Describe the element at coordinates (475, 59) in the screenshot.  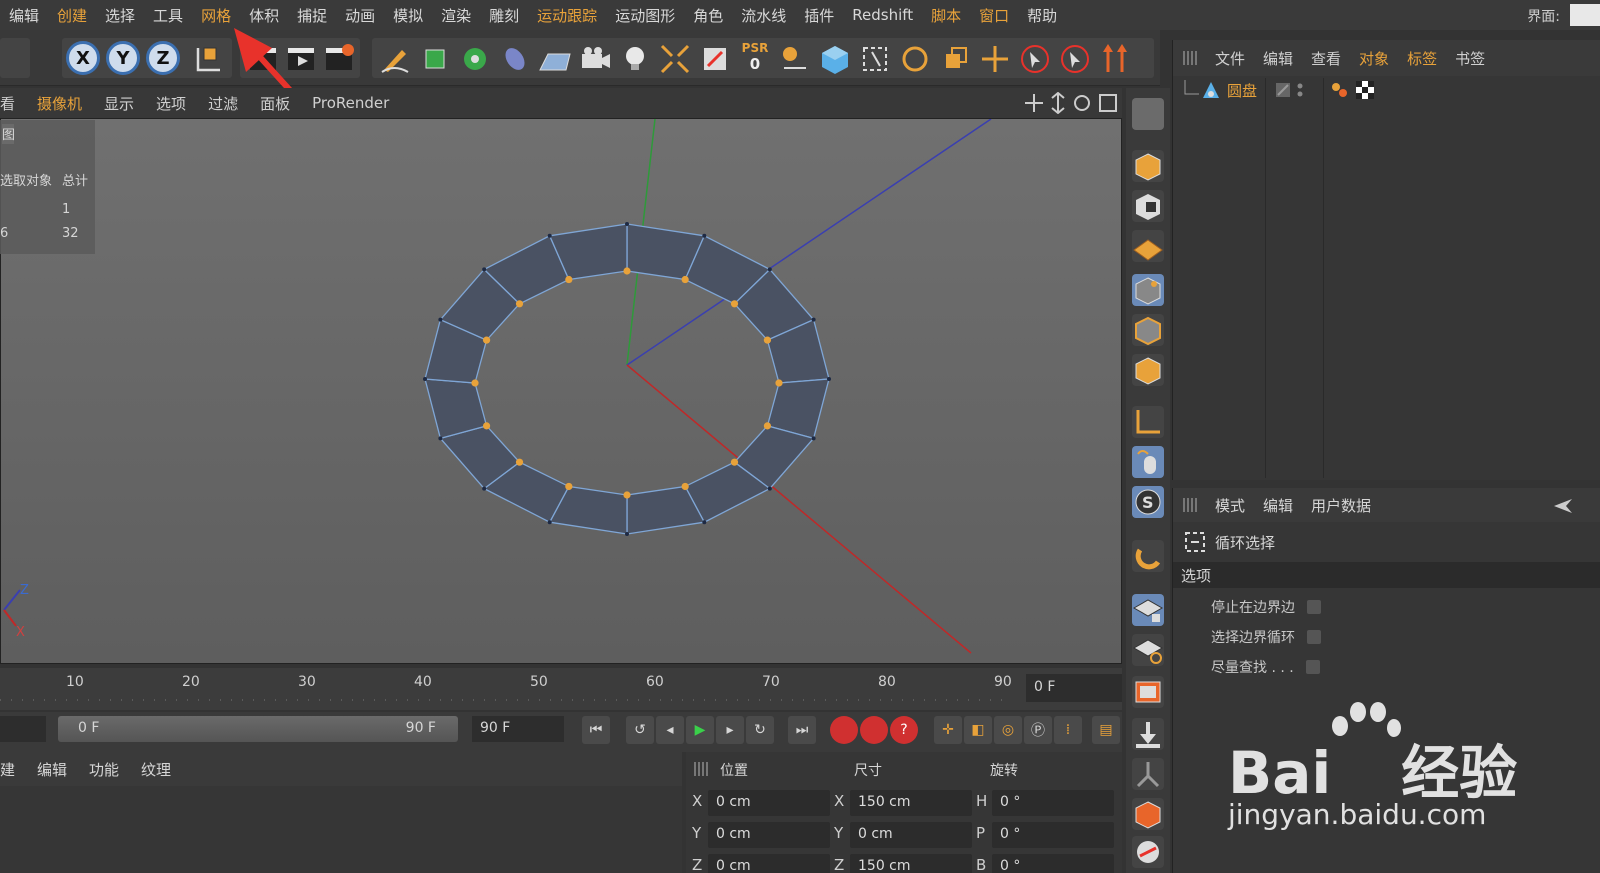
I see `cloner-icon` at that location.